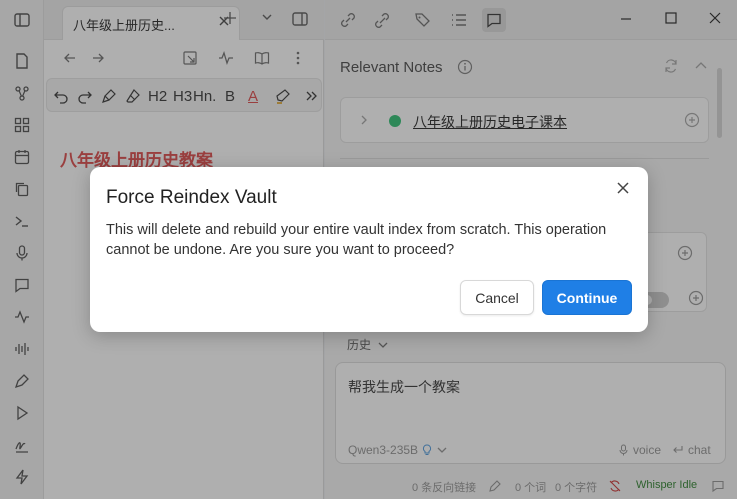  Describe the element at coordinates (623, 188) in the screenshot. I see `close-icon` at that location.